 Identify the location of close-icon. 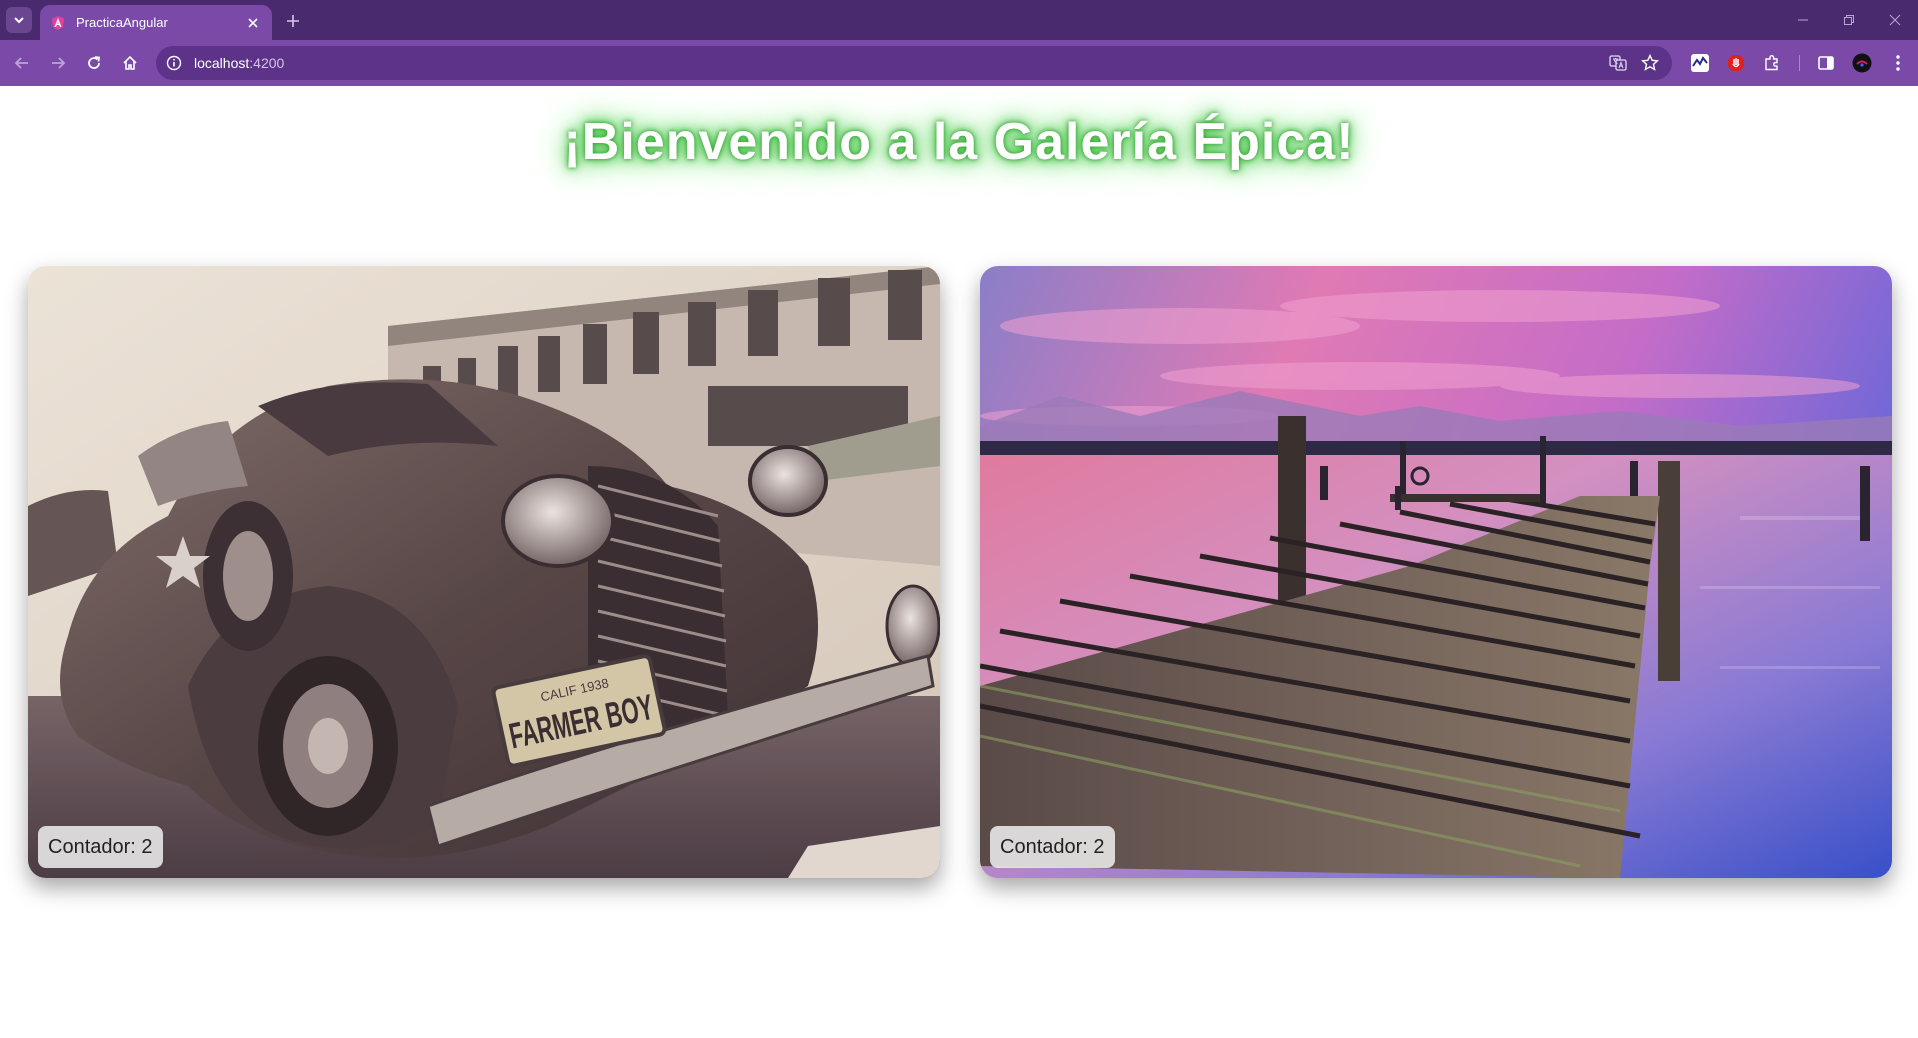
(1895, 20).